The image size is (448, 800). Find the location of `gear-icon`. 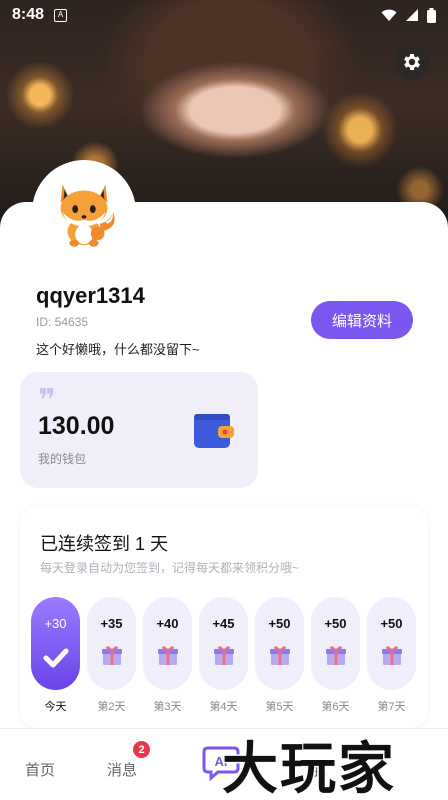

gear-icon is located at coordinates (412, 62).